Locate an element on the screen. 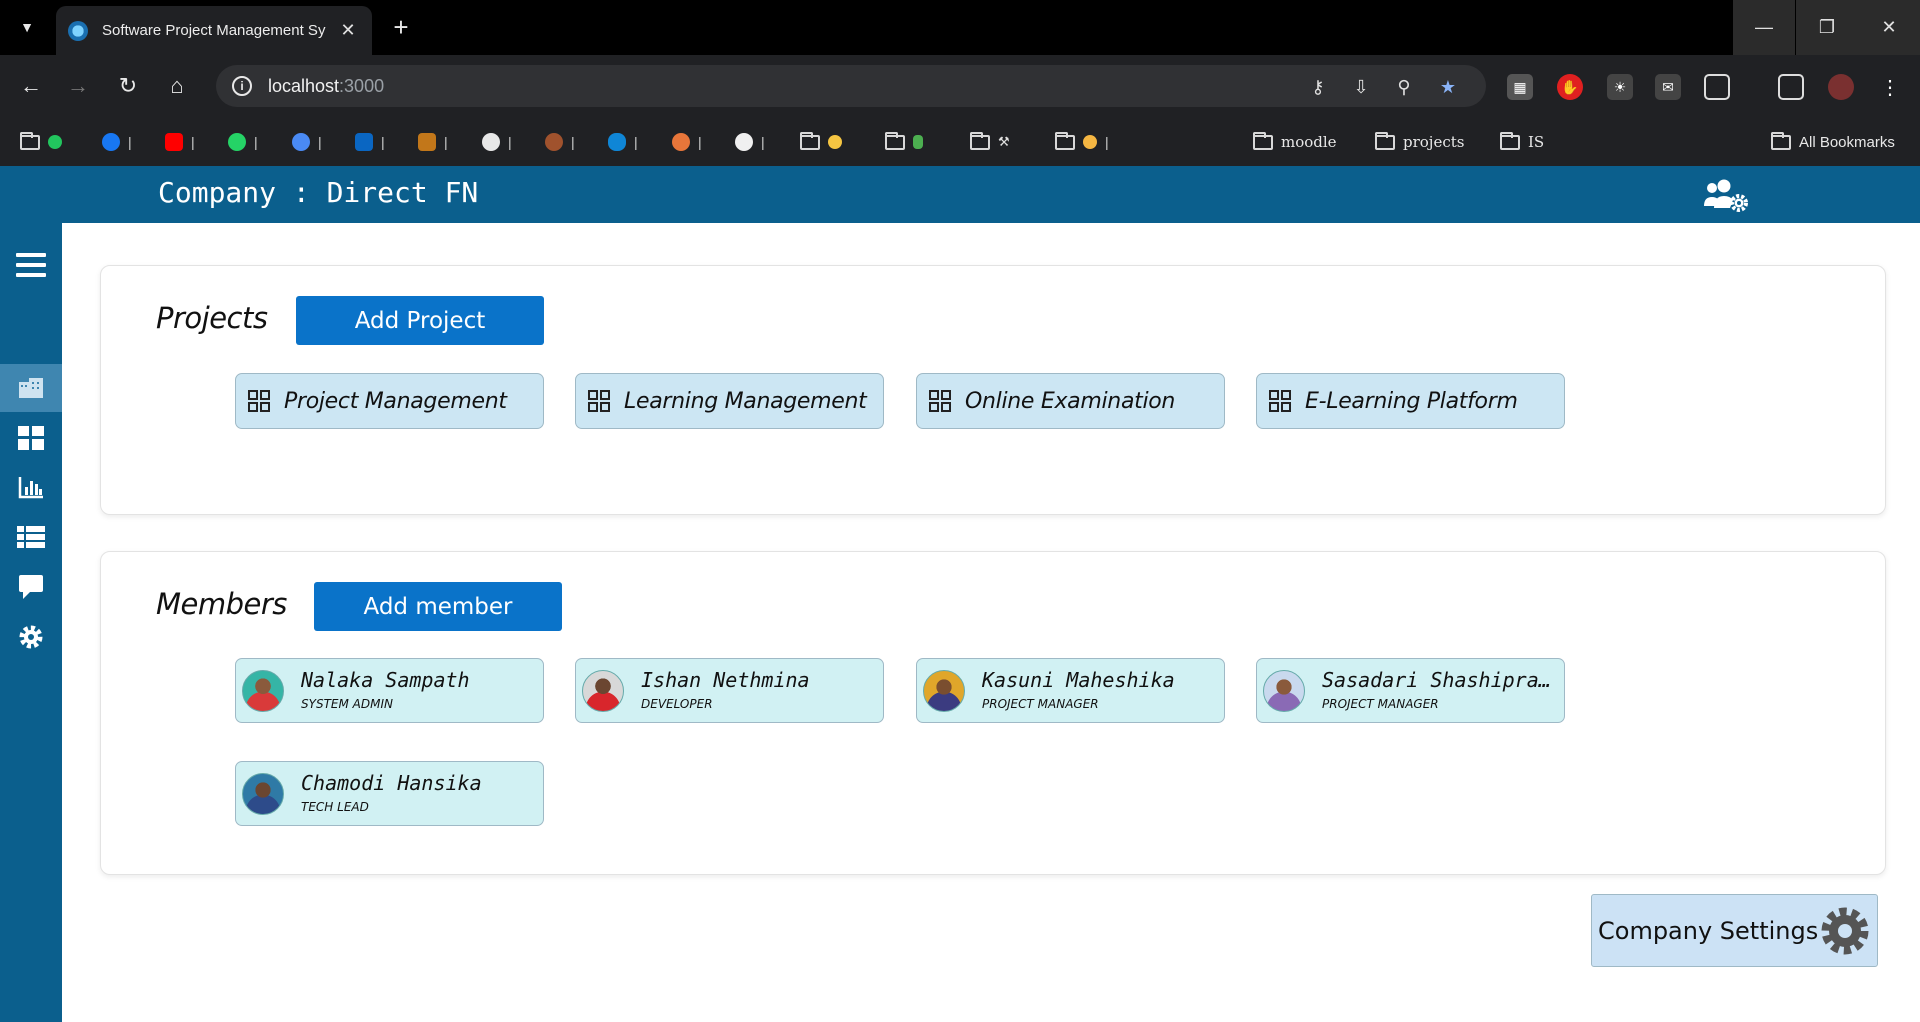 The height and width of the screenshot is (1022, 1920). project-card: Online Examination is located at coordinates (1070, 401).